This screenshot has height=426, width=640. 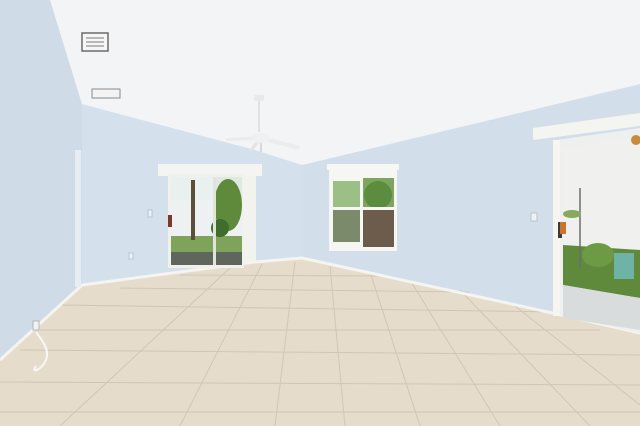 What do you see at coordinates (563, 228) in the screenshot?
I see `door-trim-accent` at bounding box center [563, 228].